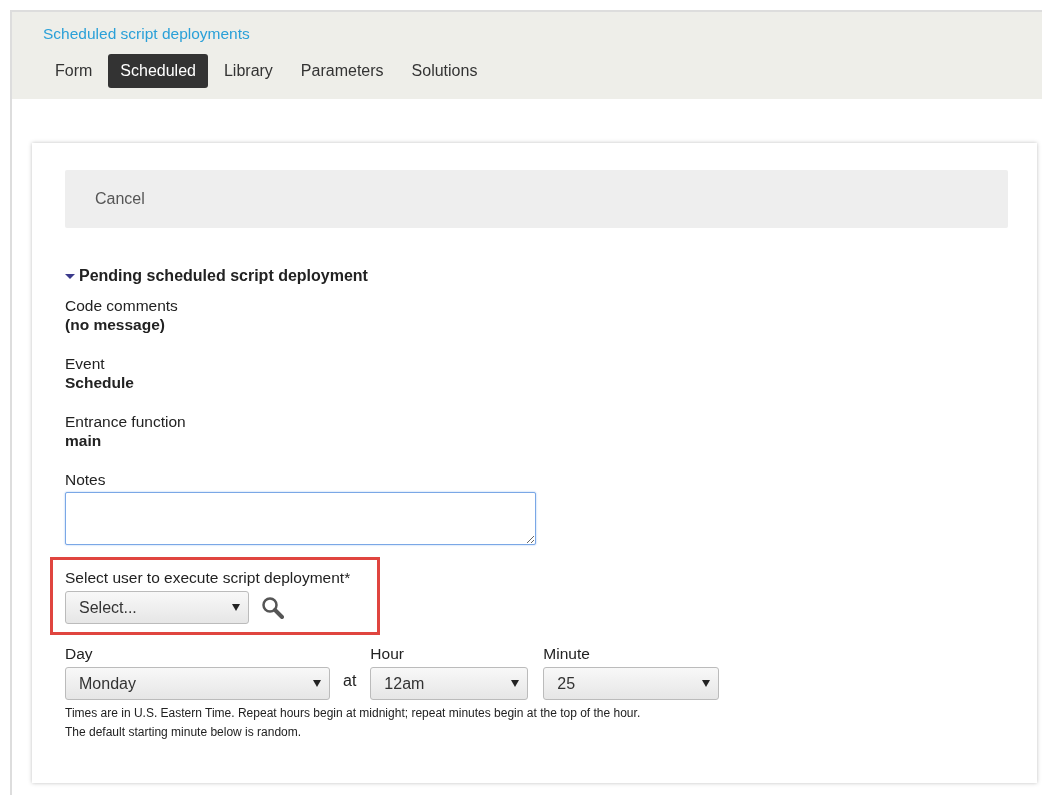  Describe the element at coordinates (300, 518) in the screenshot. I see `notes-field` at that location.